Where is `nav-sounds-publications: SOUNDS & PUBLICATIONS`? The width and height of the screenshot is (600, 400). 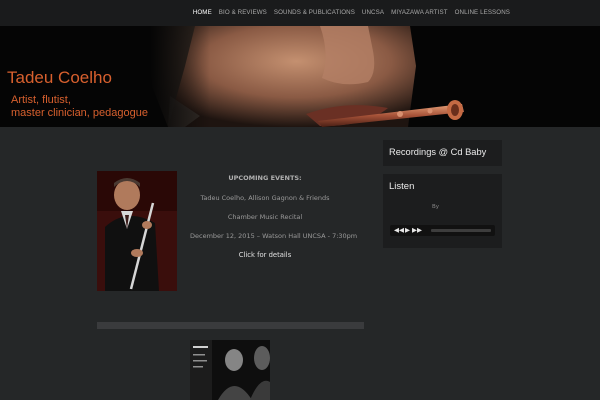 nav-sounds-publications: SOUNDS & PUBLICATIONS is located at coordinates (314, 12).